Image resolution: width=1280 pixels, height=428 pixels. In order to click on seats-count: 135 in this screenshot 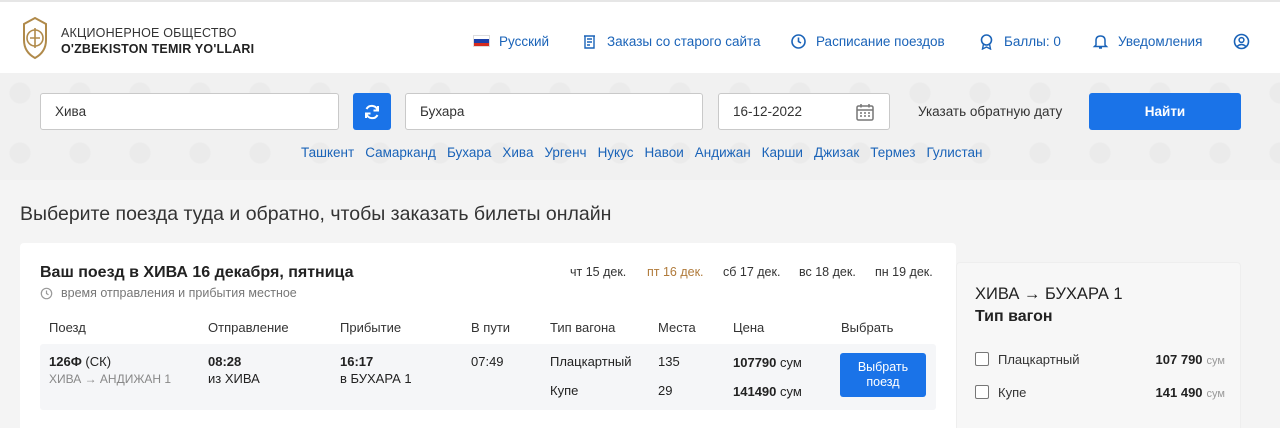, I will do `click(669, 361)`.